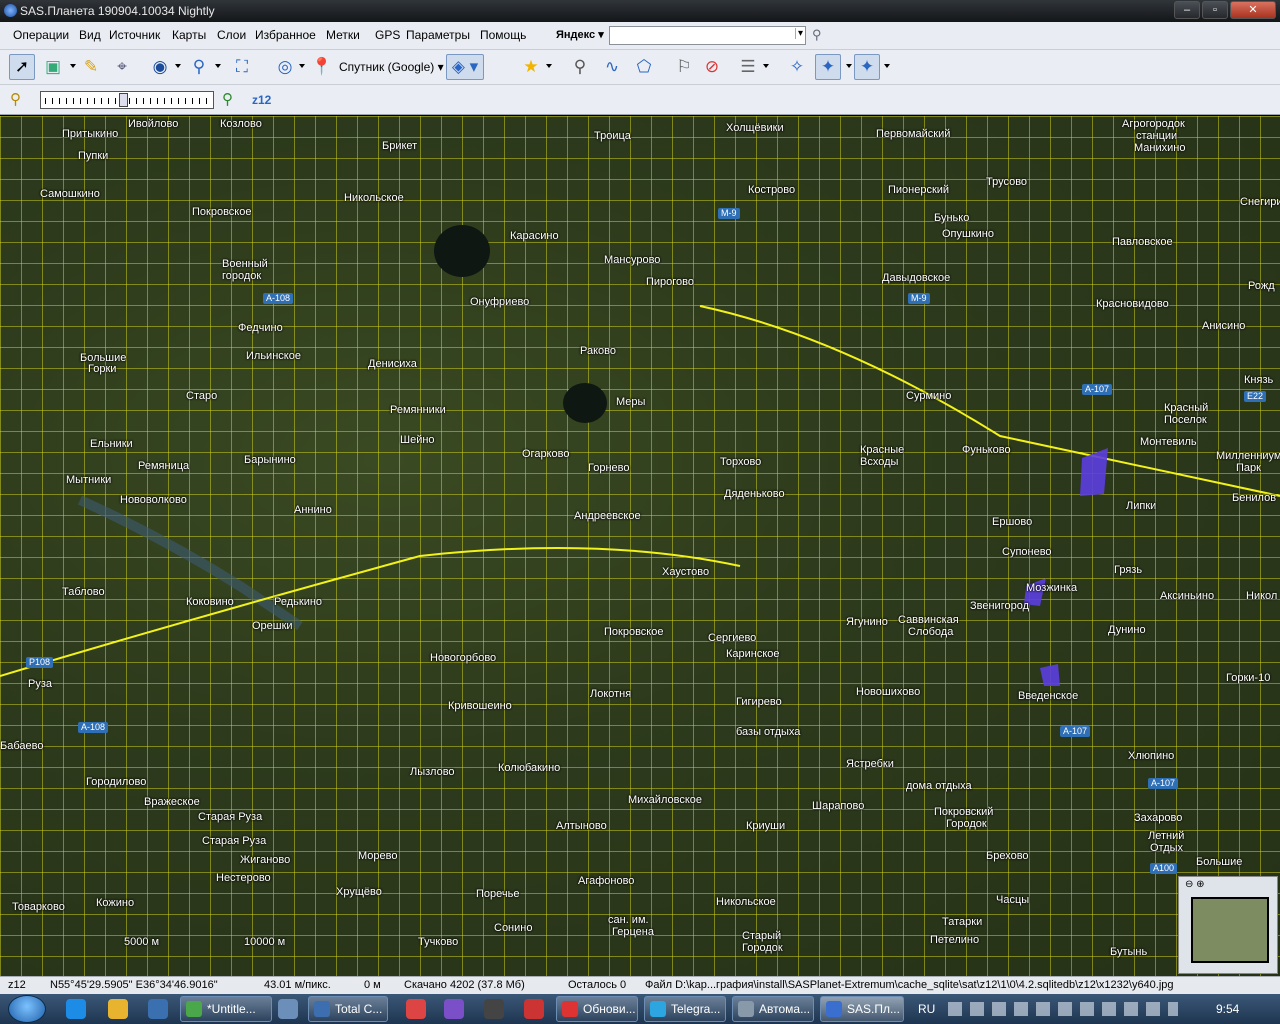  Describe the element at coordinates (581, 826) in the screenshot. I see `place-label: Алтыново` at that location.